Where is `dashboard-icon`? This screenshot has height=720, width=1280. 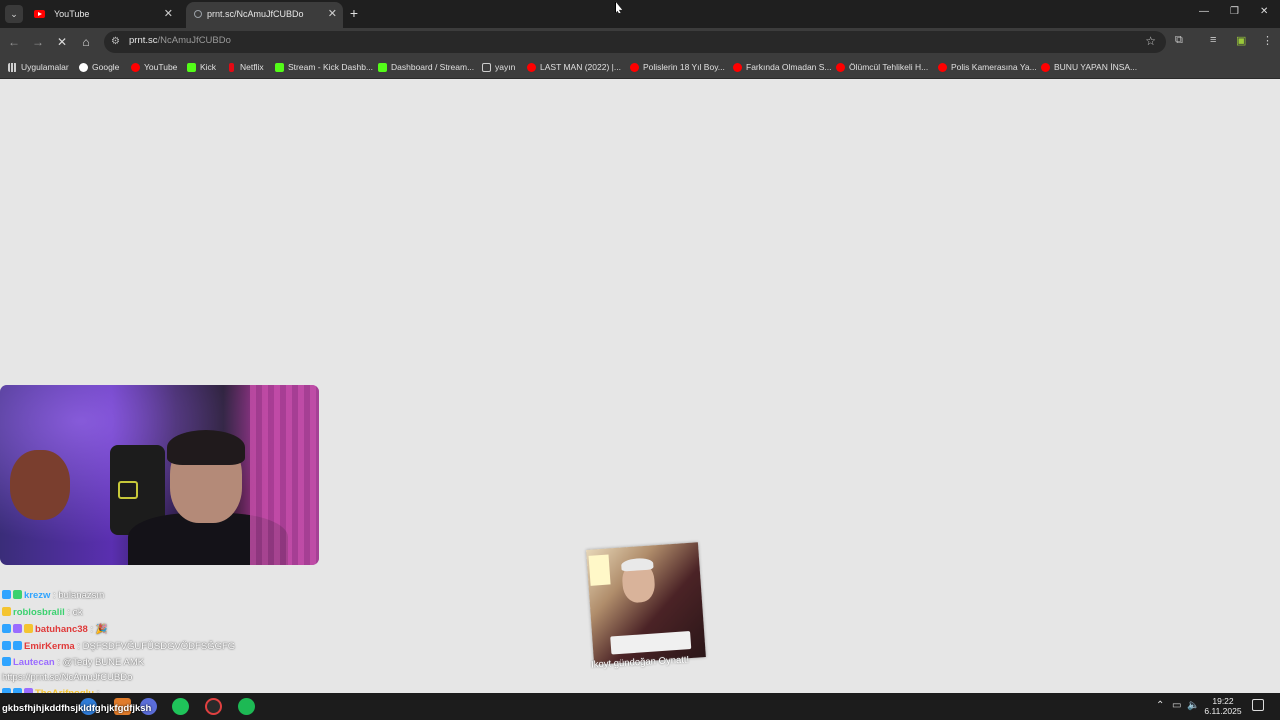 dashboard-icon is located at coordinates (382, 67).